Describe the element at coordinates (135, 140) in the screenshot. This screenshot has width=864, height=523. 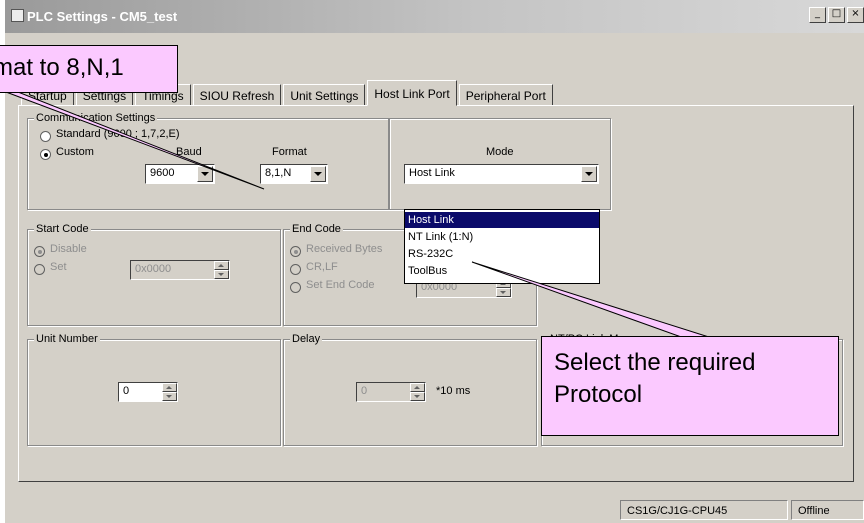
I see `format-callout-pointer` at that location.